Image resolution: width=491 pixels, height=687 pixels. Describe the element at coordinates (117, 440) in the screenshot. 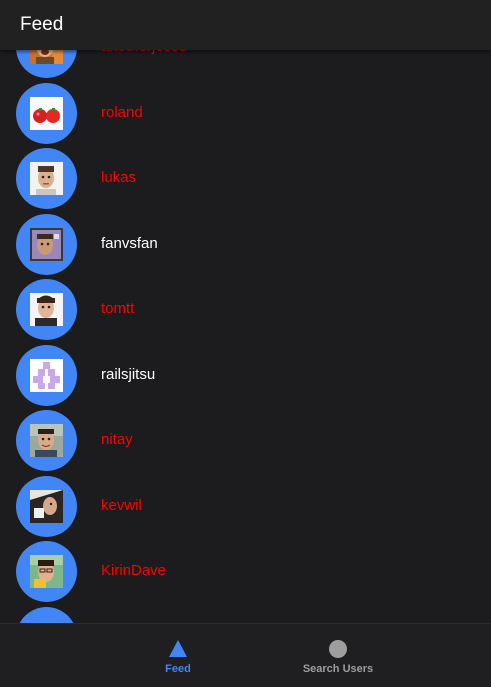

I see `username: nitay` at that location.